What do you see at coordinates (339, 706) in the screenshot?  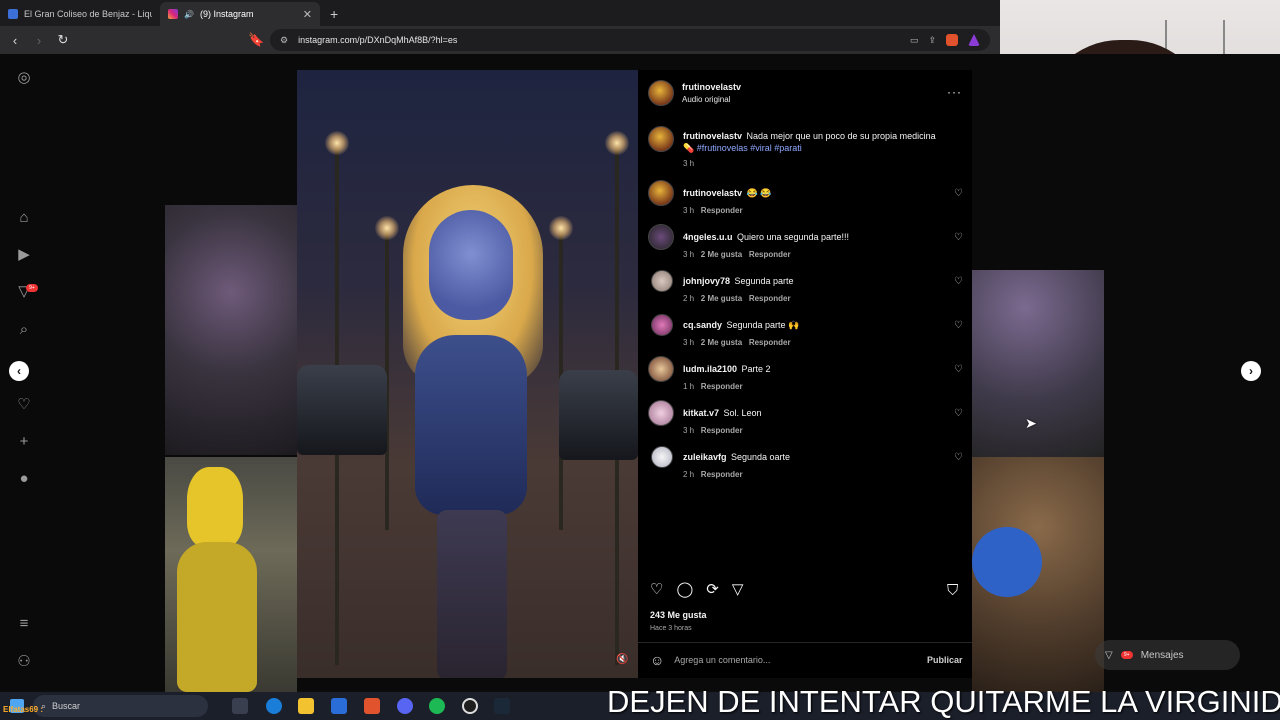 I see `store-icon` at bounding box center [339, 706].